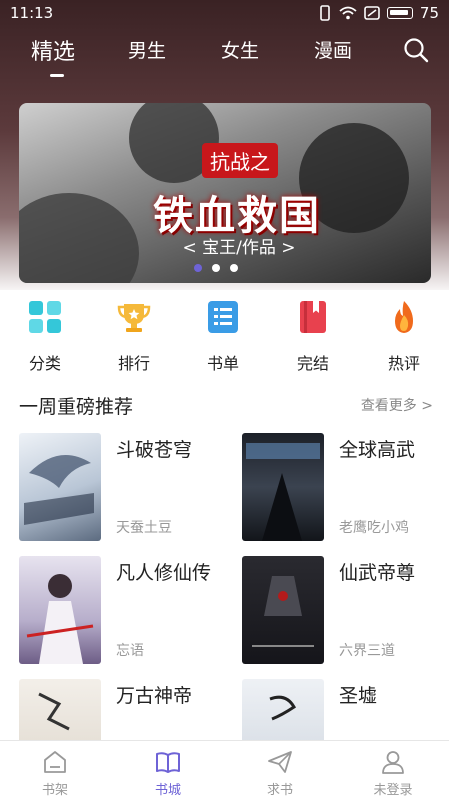 Image resolution: width=449 pixels, height=800 pixels. I want to click on category-label: 排行, so click(133, 363).